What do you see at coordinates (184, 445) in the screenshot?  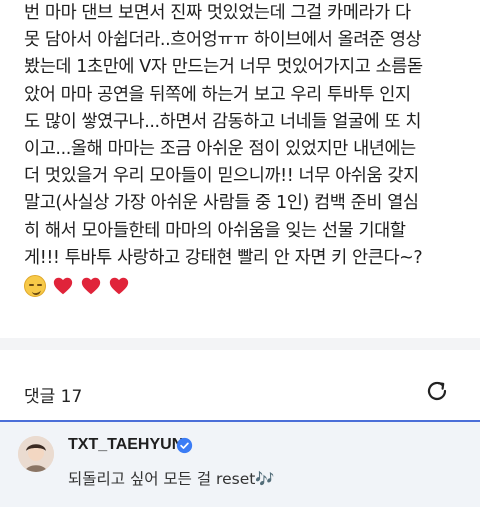 I see `verified-badge-icon` at bounding box center [184, 445].